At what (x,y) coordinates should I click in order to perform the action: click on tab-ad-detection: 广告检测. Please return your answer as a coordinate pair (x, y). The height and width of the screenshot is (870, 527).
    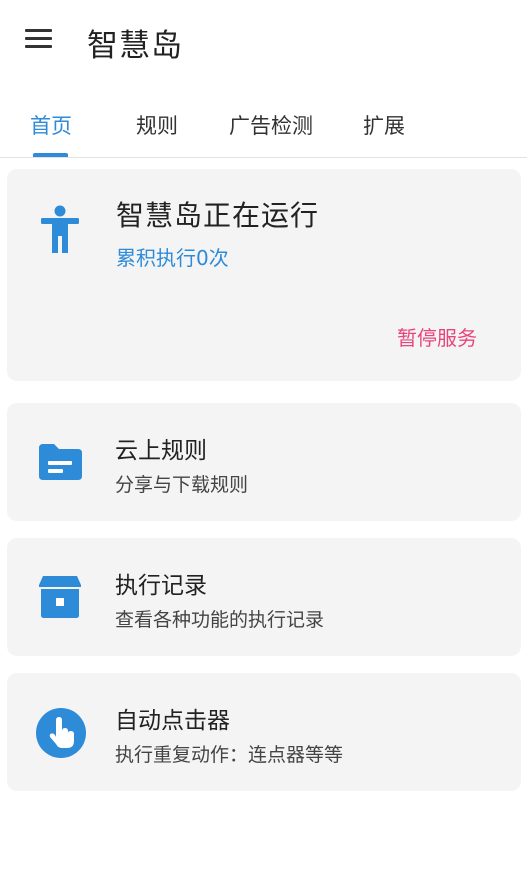
    Looking at the image, I should click on (271, 125).